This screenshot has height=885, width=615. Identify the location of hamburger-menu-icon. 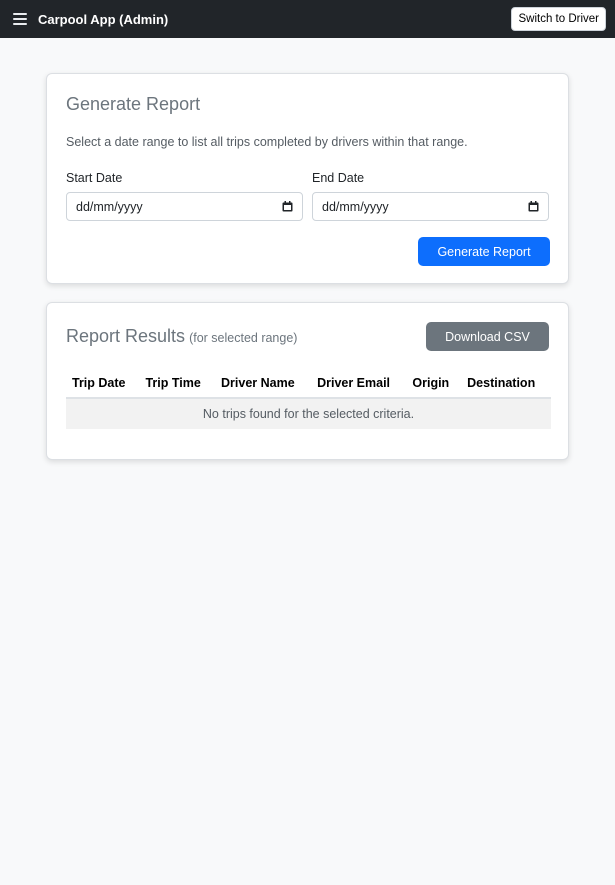
(20, 19).